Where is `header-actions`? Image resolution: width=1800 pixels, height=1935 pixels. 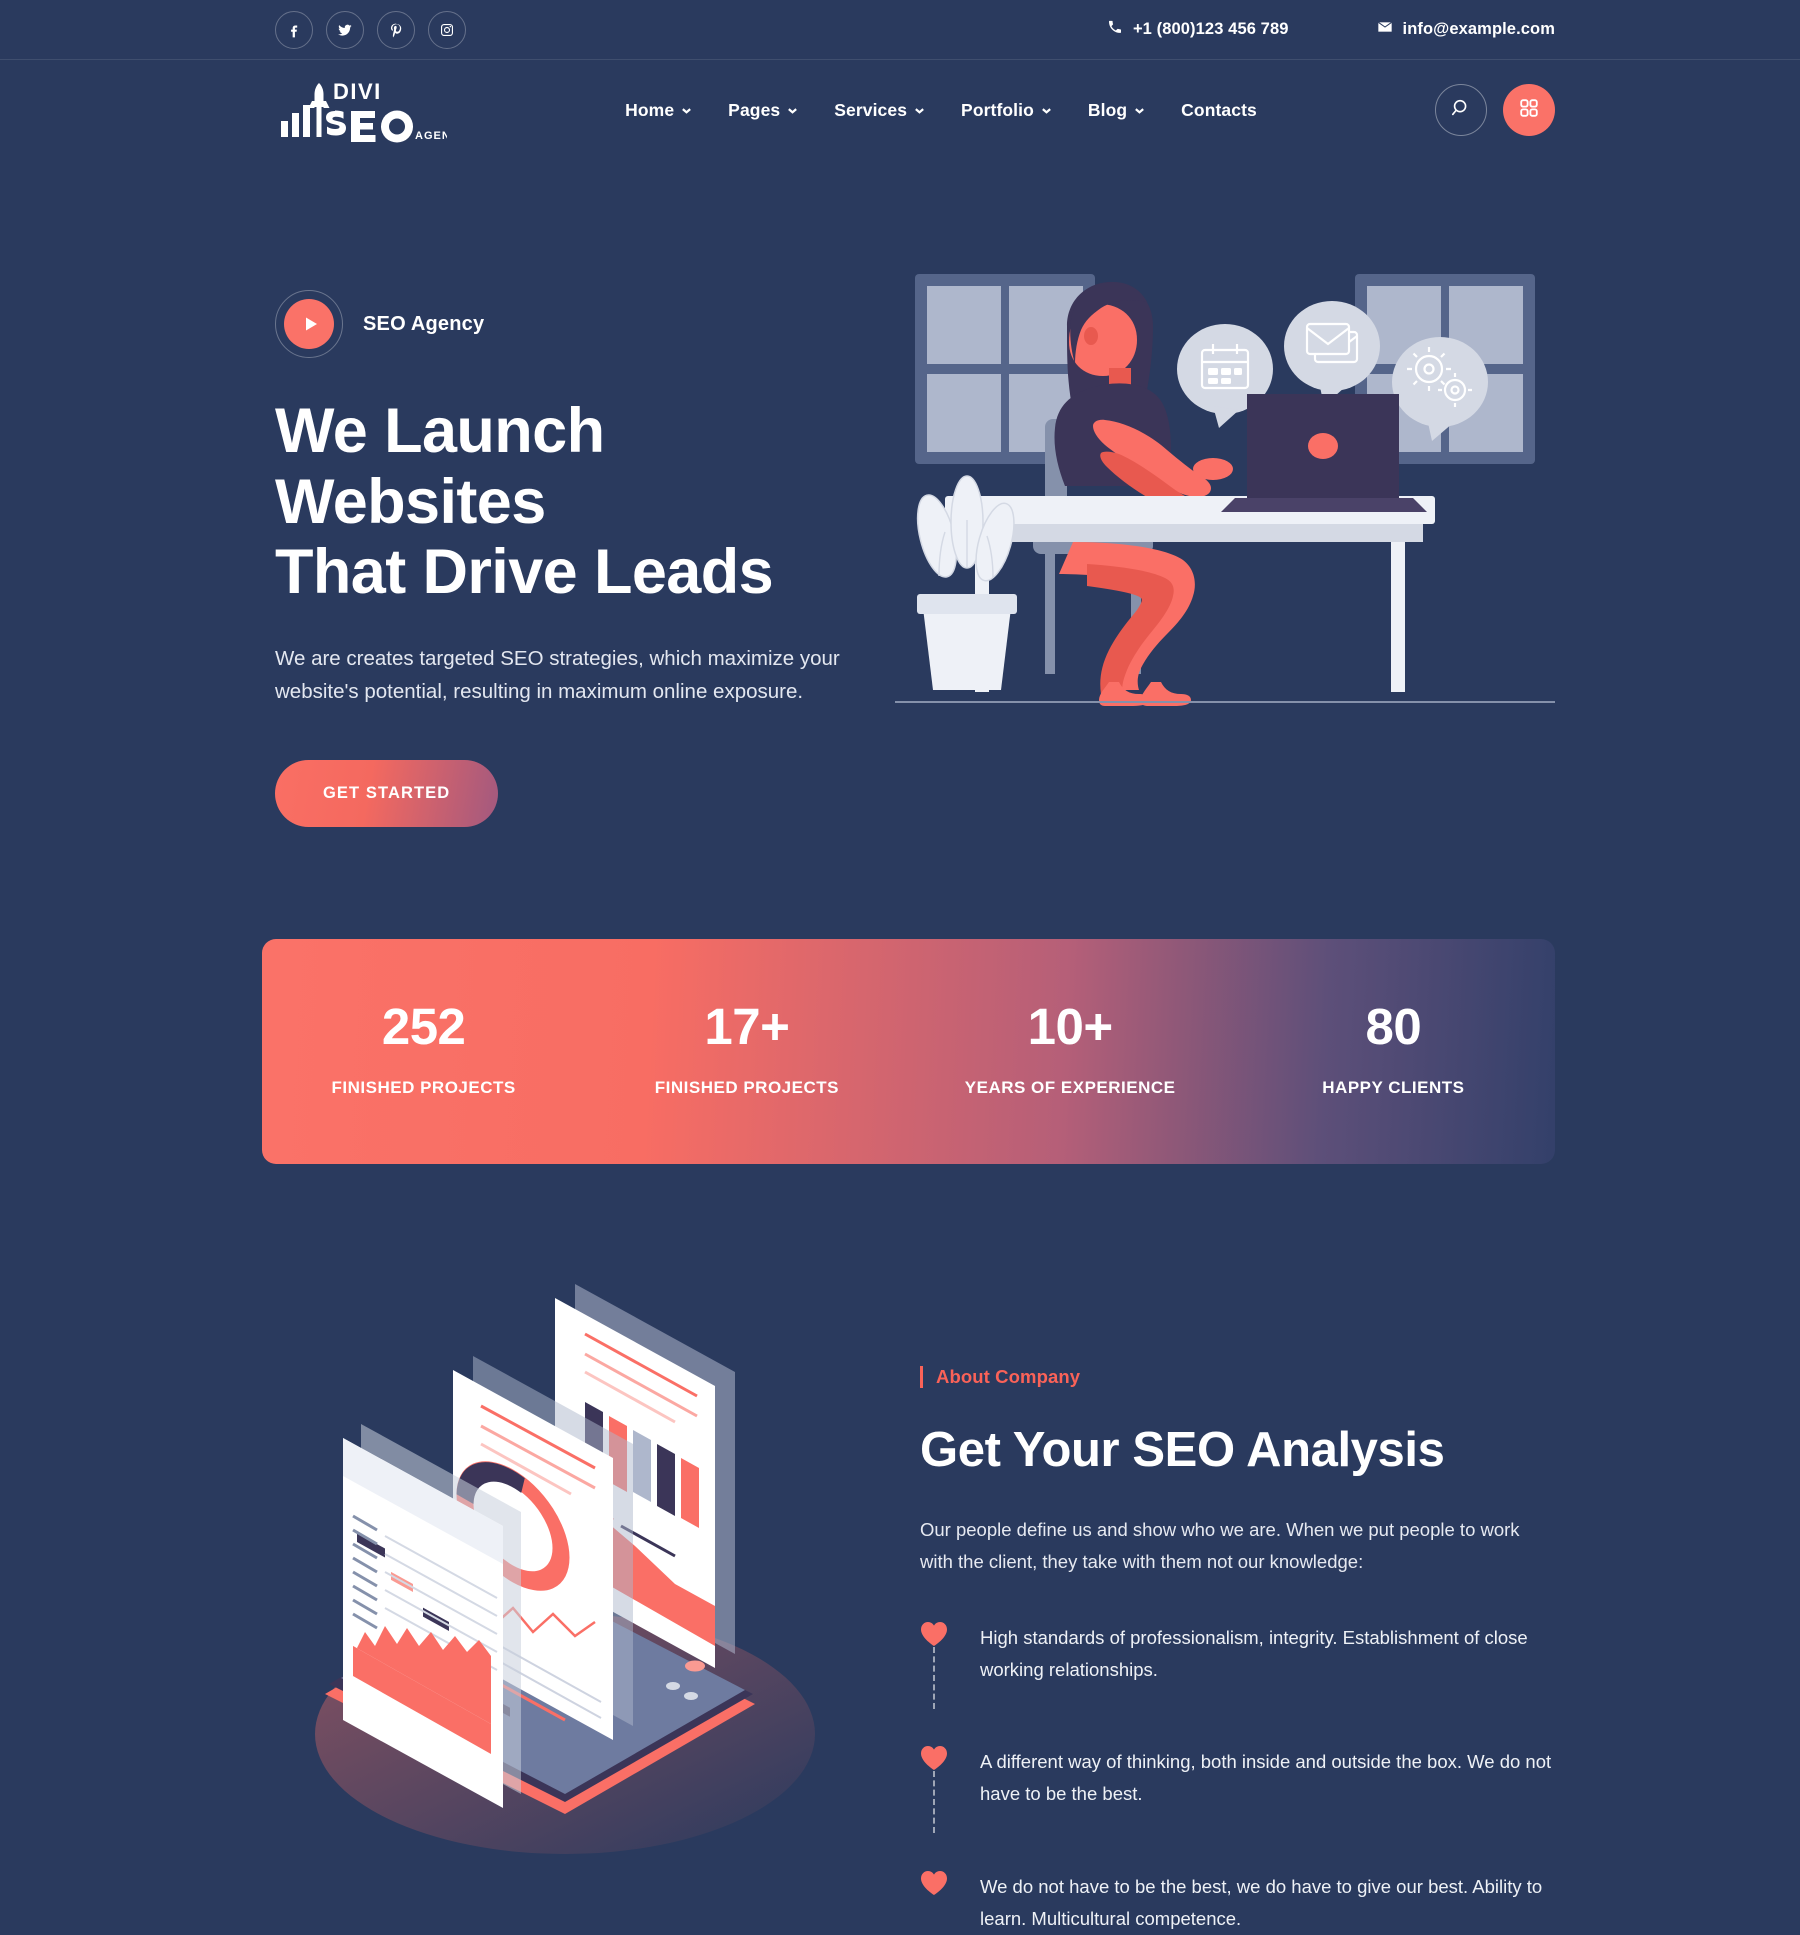
header-actions is located at coordinates (1494, 110).